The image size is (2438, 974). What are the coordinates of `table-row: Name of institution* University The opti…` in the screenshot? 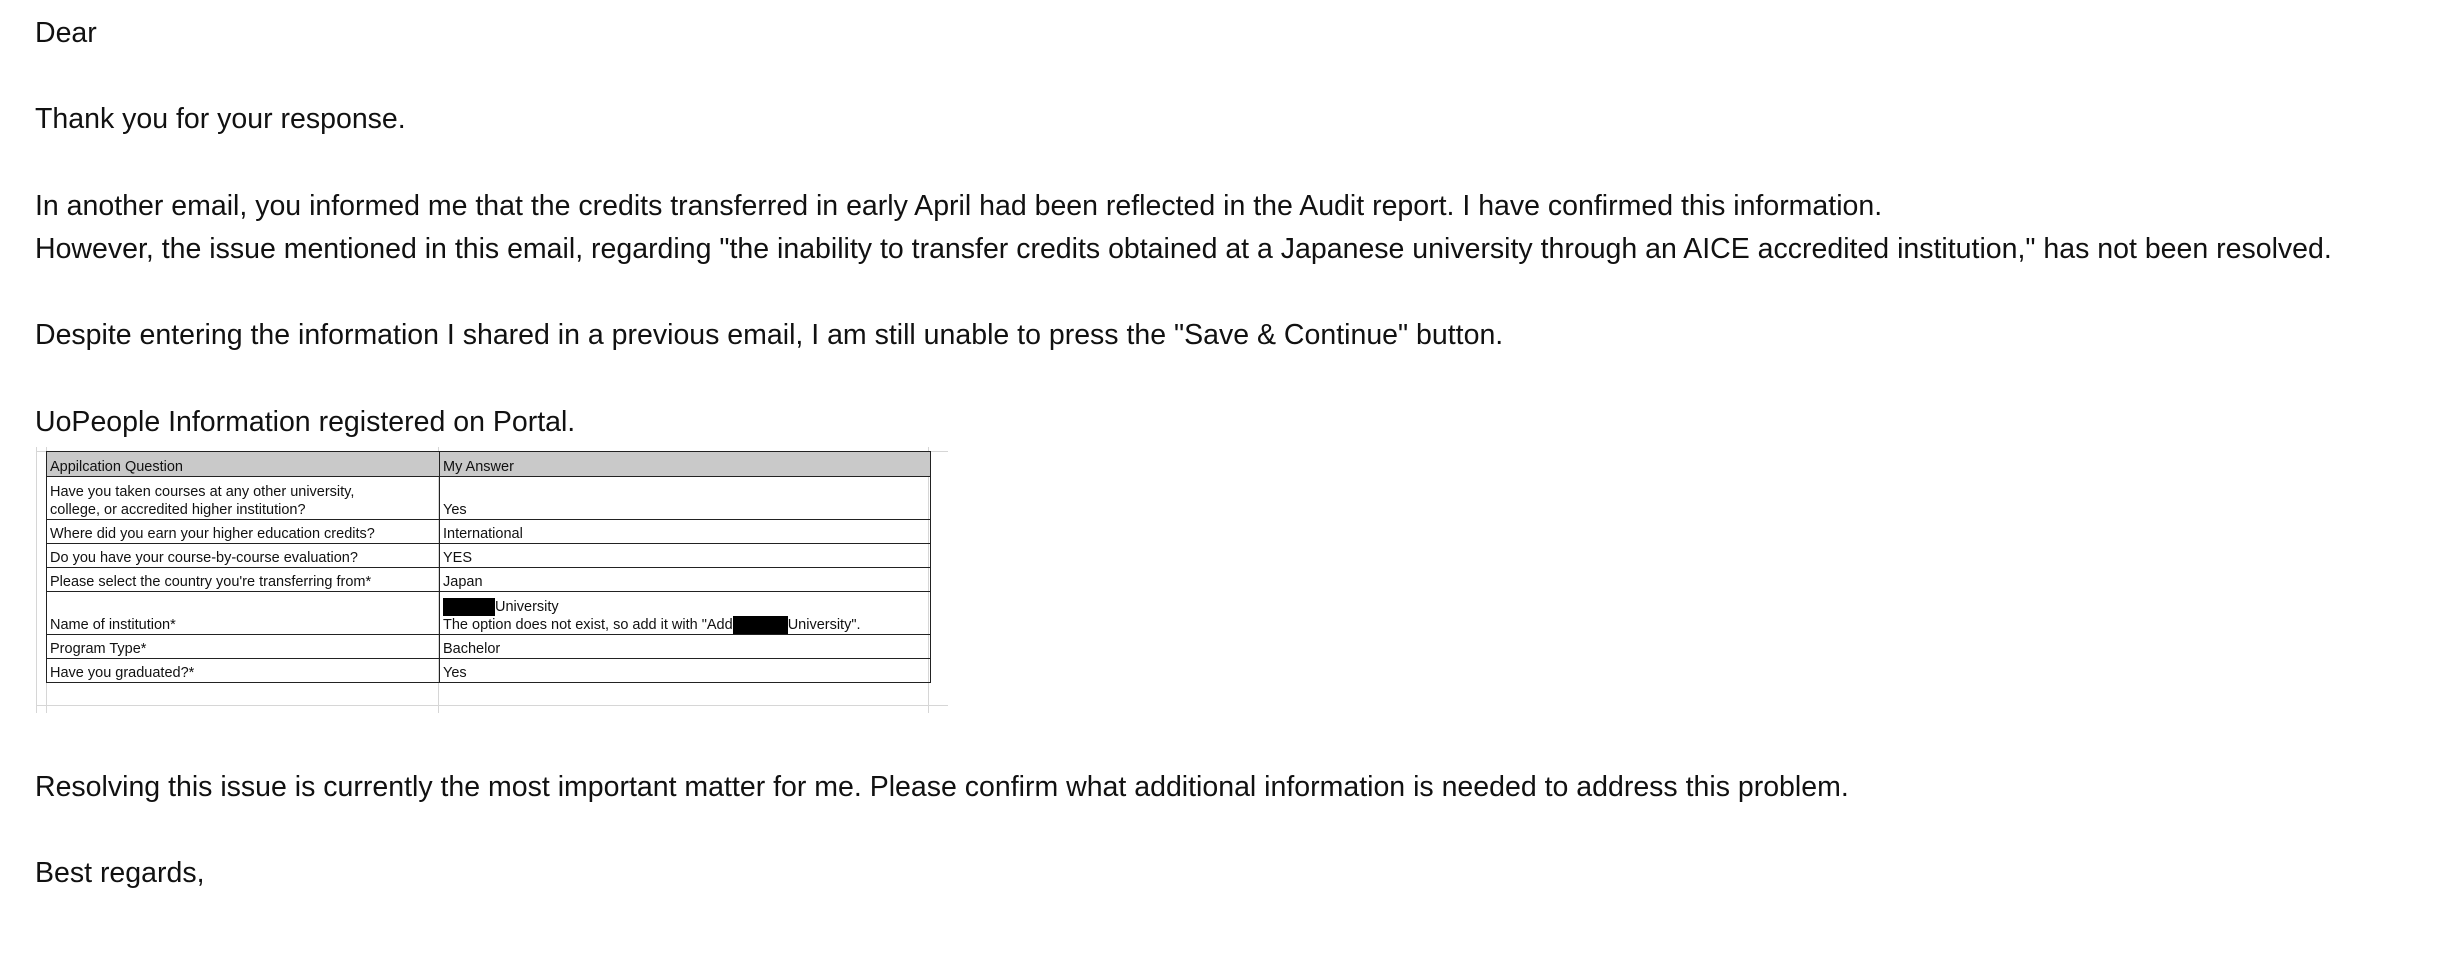 It's located at (488, 613).